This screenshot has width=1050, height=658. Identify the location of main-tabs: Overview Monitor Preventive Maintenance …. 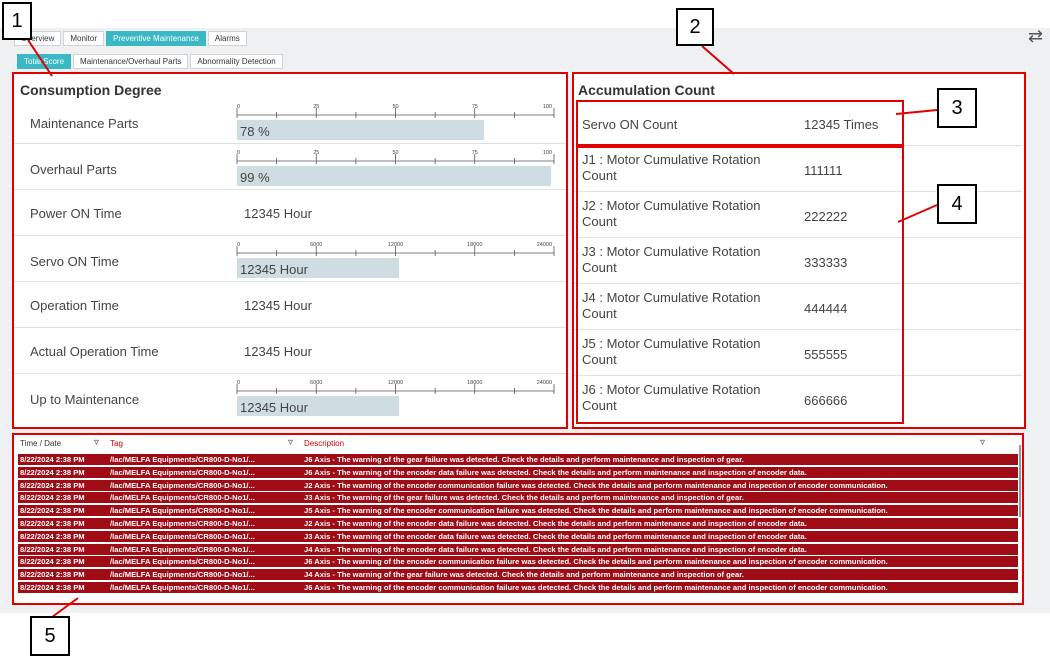
(130, 38).